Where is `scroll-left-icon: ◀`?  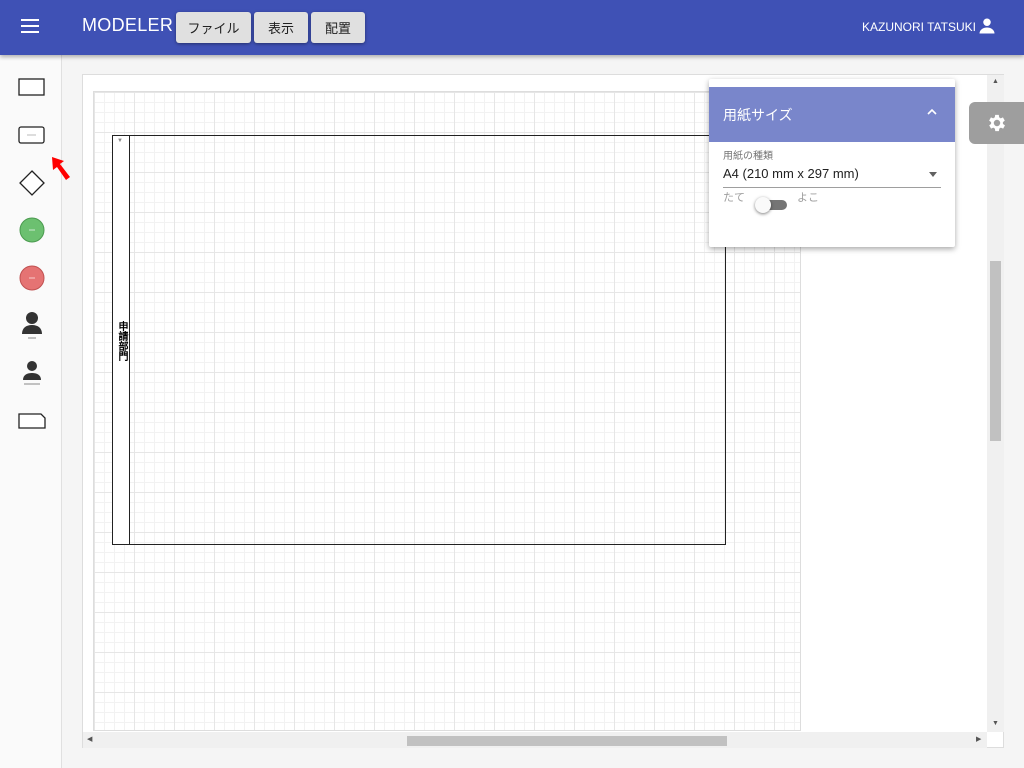
scroll-left-icon: ◀ is located at coordinates (89, 739).